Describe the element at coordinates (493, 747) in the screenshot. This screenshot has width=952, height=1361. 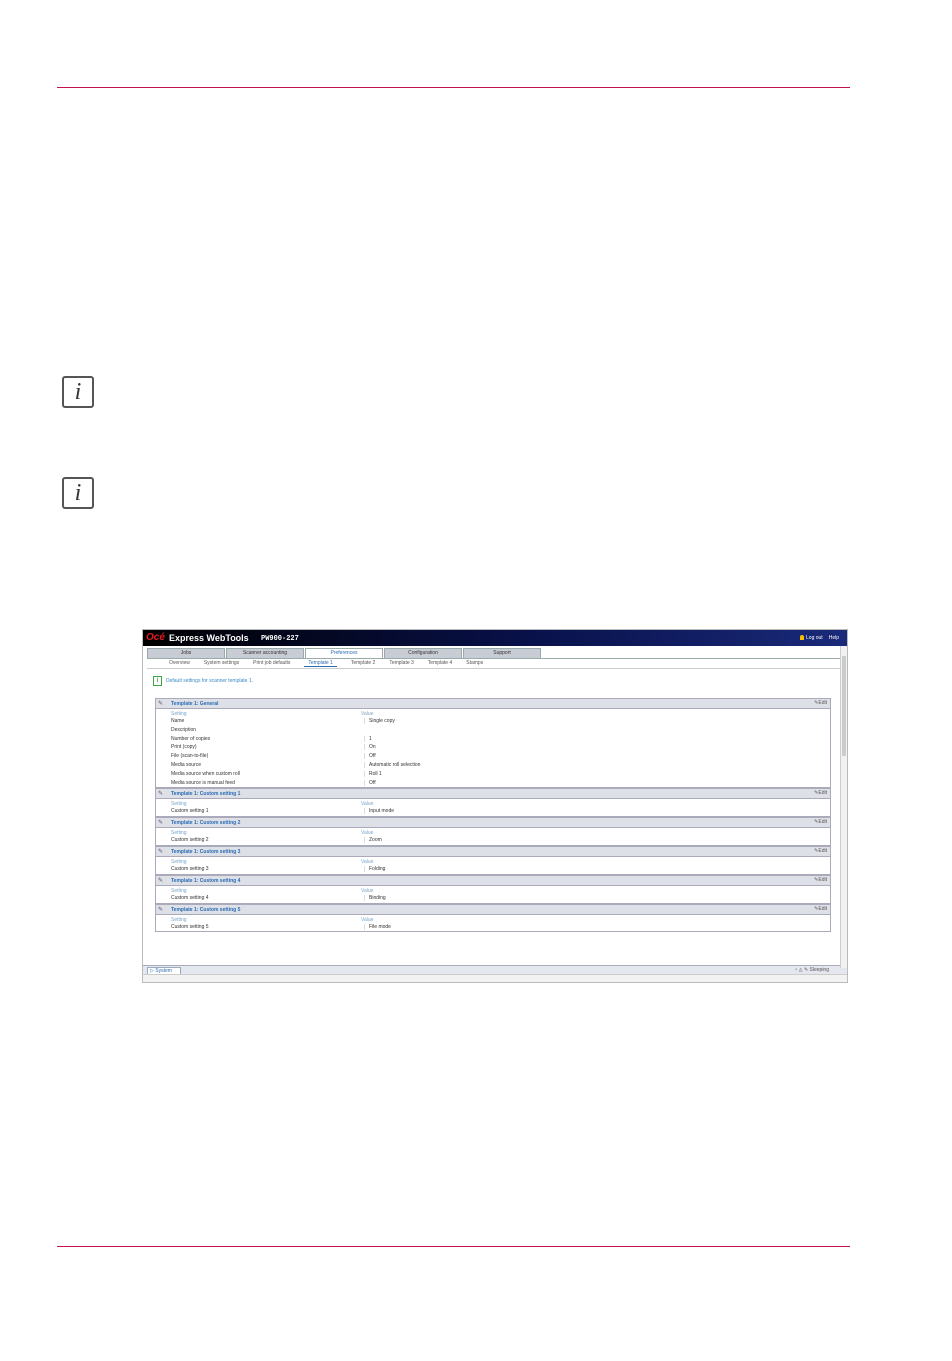
I see `setting-row: Print (copy) On` at that location.